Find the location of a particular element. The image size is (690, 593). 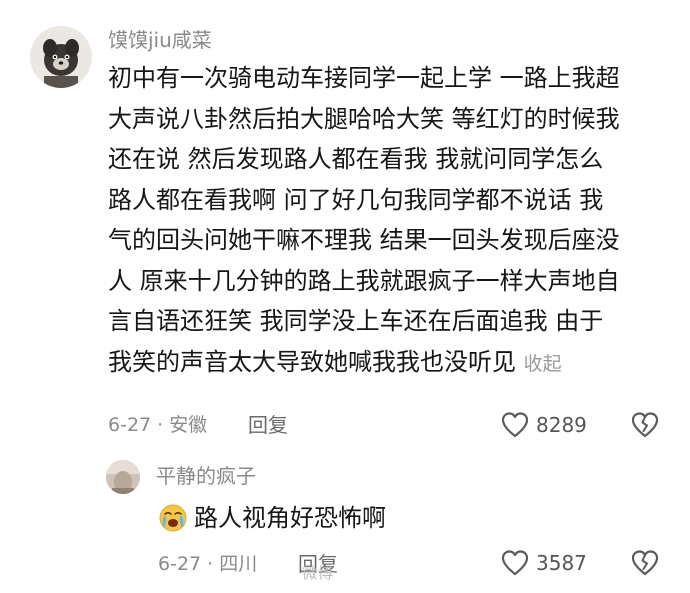

reply-avatar-image is located at coordinates (123, 477).